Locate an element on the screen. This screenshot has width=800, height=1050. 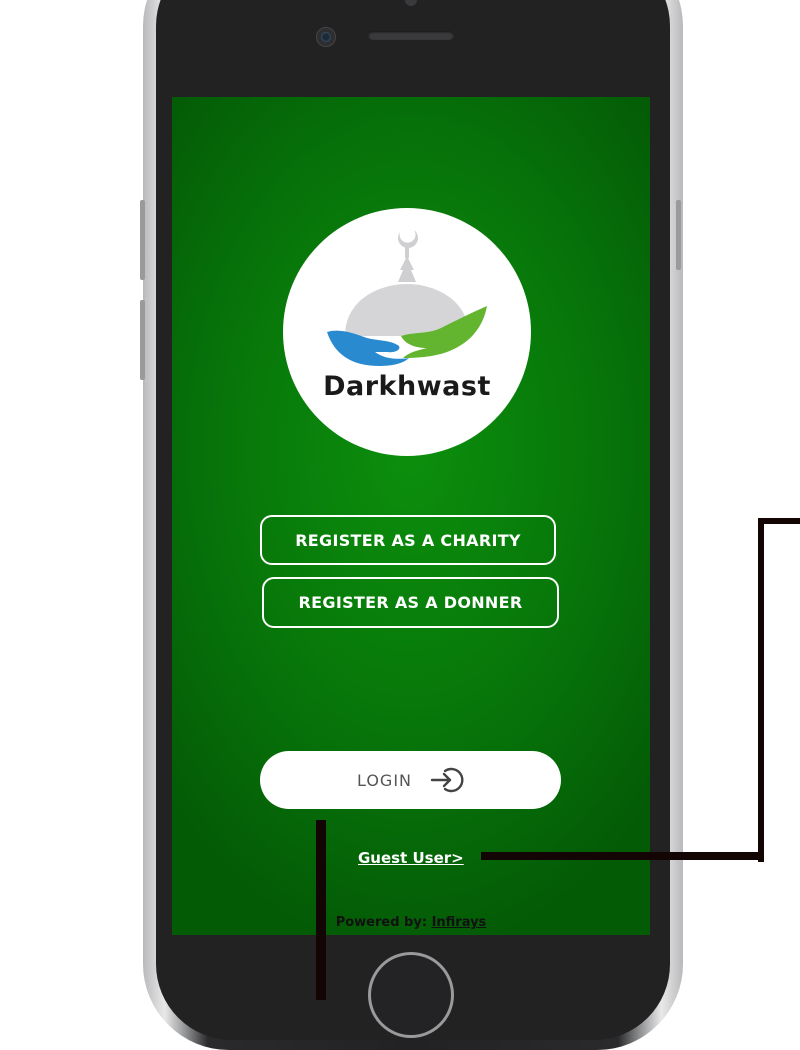
powered-by-label: Powered by: is located at coordinates (381, 922).